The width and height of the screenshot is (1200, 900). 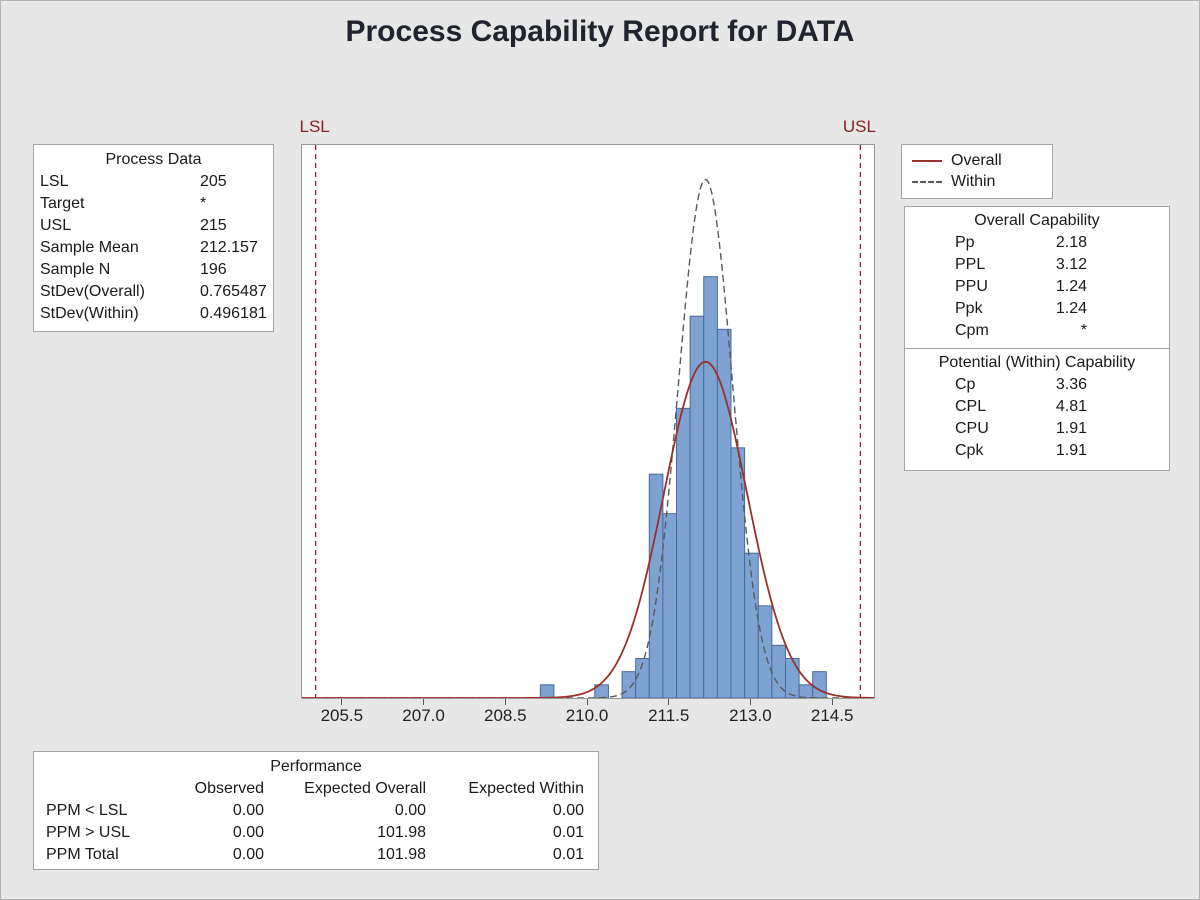 I want to click on stat-label: LSL, so click(x=54, y=181).